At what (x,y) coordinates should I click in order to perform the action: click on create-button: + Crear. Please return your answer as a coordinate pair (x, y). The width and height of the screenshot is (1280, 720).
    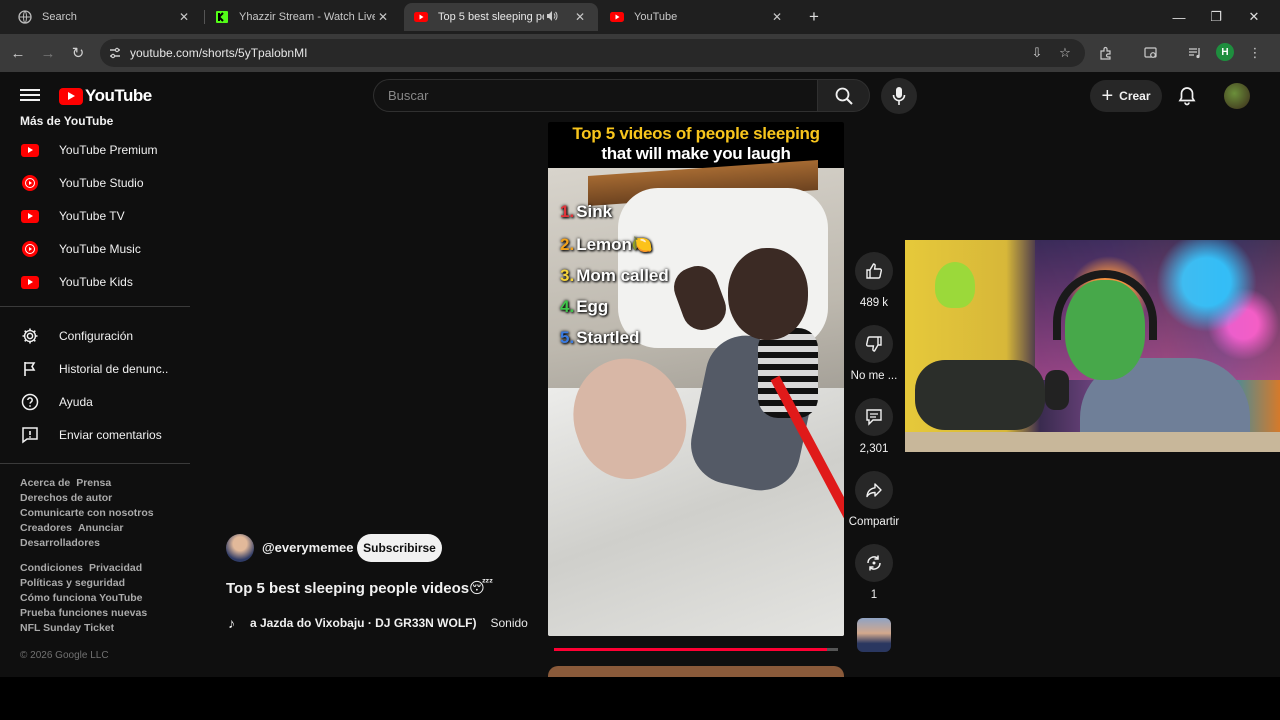
    Looking at the image, I should click on (1126, 96).